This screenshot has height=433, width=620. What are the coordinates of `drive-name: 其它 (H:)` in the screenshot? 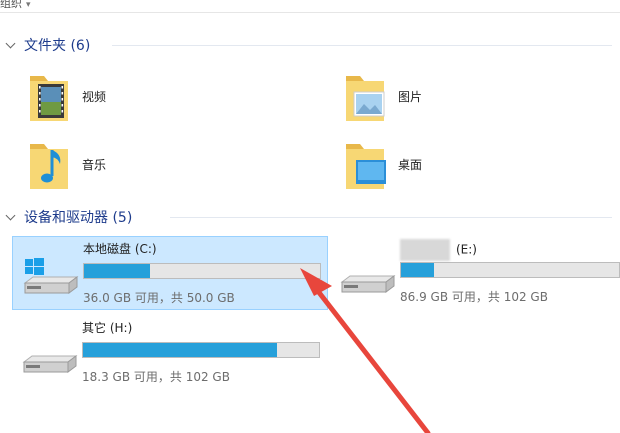 It's located at (107, 328).